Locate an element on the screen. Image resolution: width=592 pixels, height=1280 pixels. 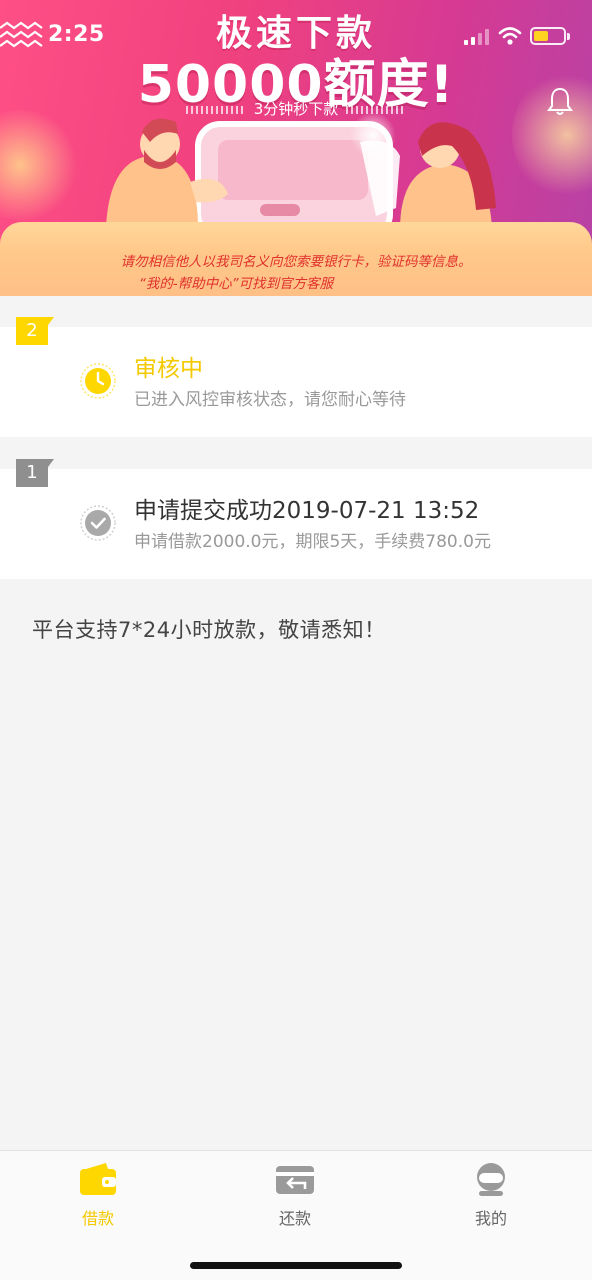
tab-label: 我的 is located at coordinates (490, 1218).